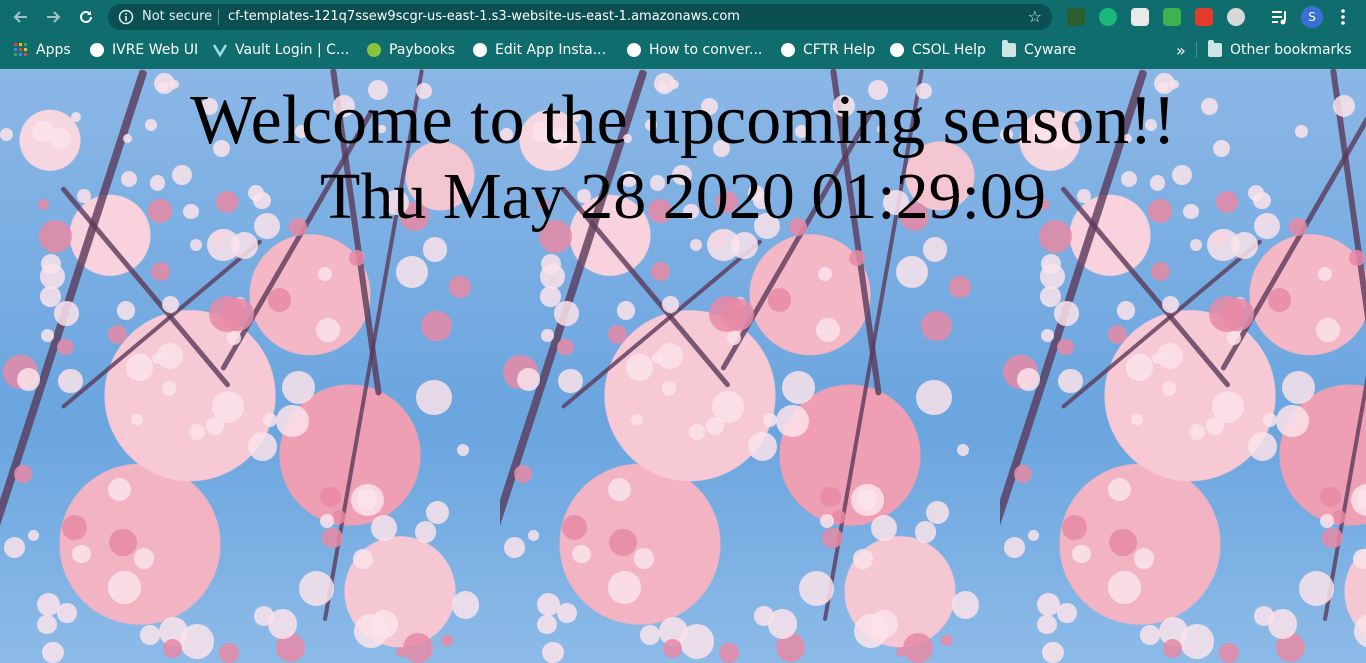 The width and height of the screenshot is (1366, 663). I want to click on bookmark-paybooks: Paybooks, so click(411, 50).